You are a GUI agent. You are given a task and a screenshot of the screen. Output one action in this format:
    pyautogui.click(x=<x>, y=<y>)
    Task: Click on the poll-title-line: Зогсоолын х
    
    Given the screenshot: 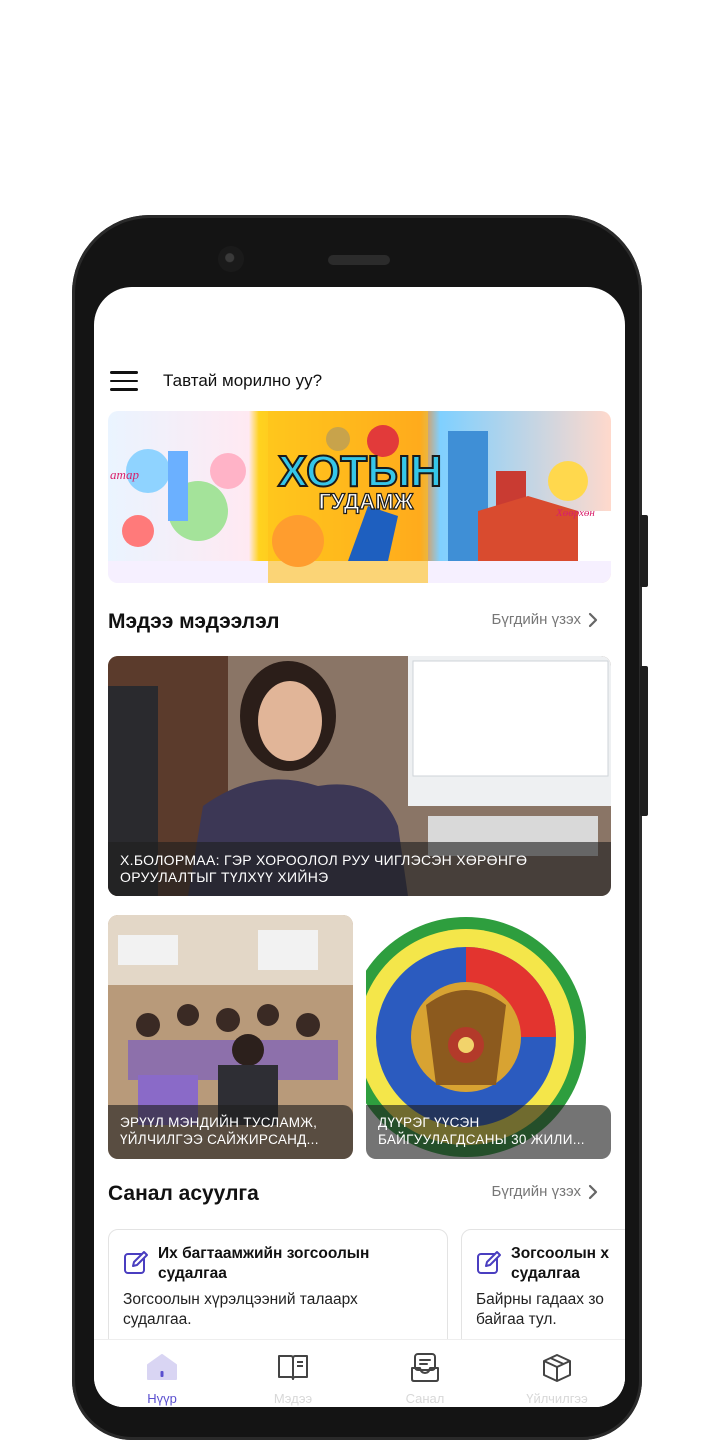 What is the action you would take?
    pyautogui.click(x=560, y=1253)
    